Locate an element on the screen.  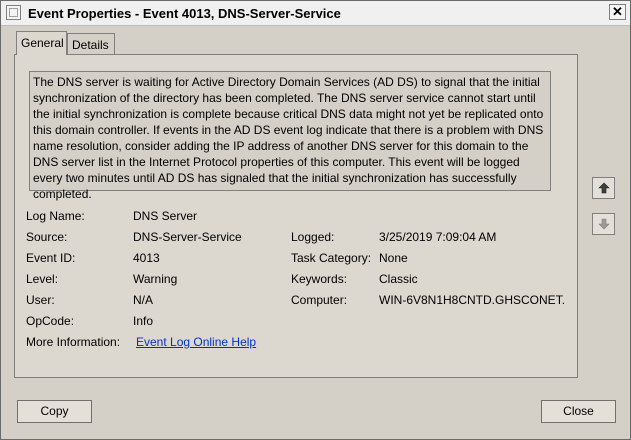
event-log-online-help-link: Event Log Online Help is located at coordinates (196, 342).